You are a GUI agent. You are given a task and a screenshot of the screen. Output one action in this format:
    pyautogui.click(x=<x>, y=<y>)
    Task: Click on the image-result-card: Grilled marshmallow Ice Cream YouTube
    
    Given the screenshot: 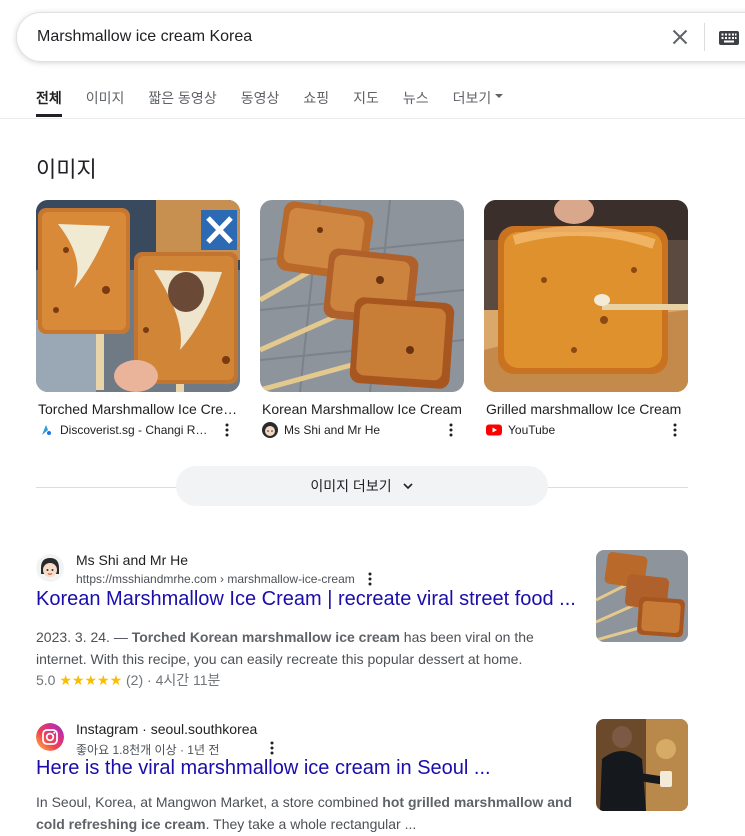 What is the action you would take?
    pyautogui.click(x=586, y=318)
    